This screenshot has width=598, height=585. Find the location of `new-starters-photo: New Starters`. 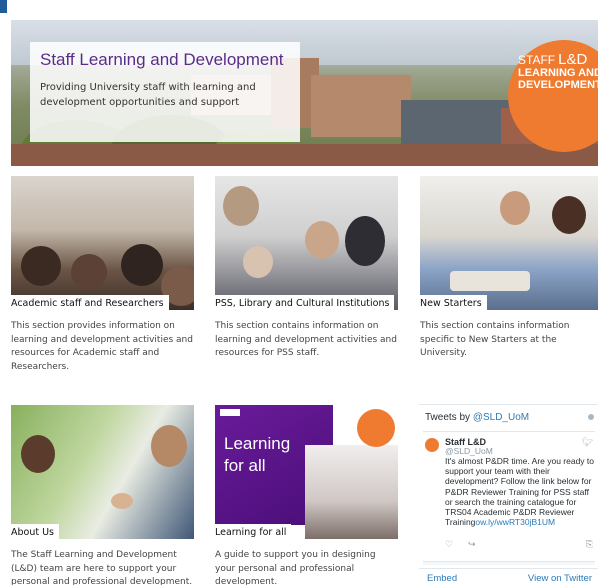

new-starters-photo: New Starters is located at coordinates (509, 243).